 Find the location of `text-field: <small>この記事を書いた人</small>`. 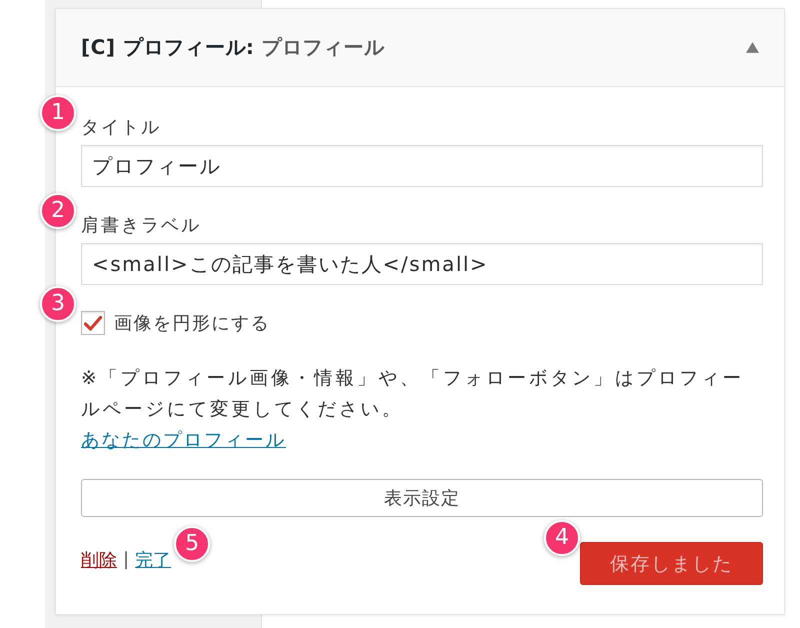

text-field: <small>この記事を書いた人</small> is located at coordinates (422, 264).